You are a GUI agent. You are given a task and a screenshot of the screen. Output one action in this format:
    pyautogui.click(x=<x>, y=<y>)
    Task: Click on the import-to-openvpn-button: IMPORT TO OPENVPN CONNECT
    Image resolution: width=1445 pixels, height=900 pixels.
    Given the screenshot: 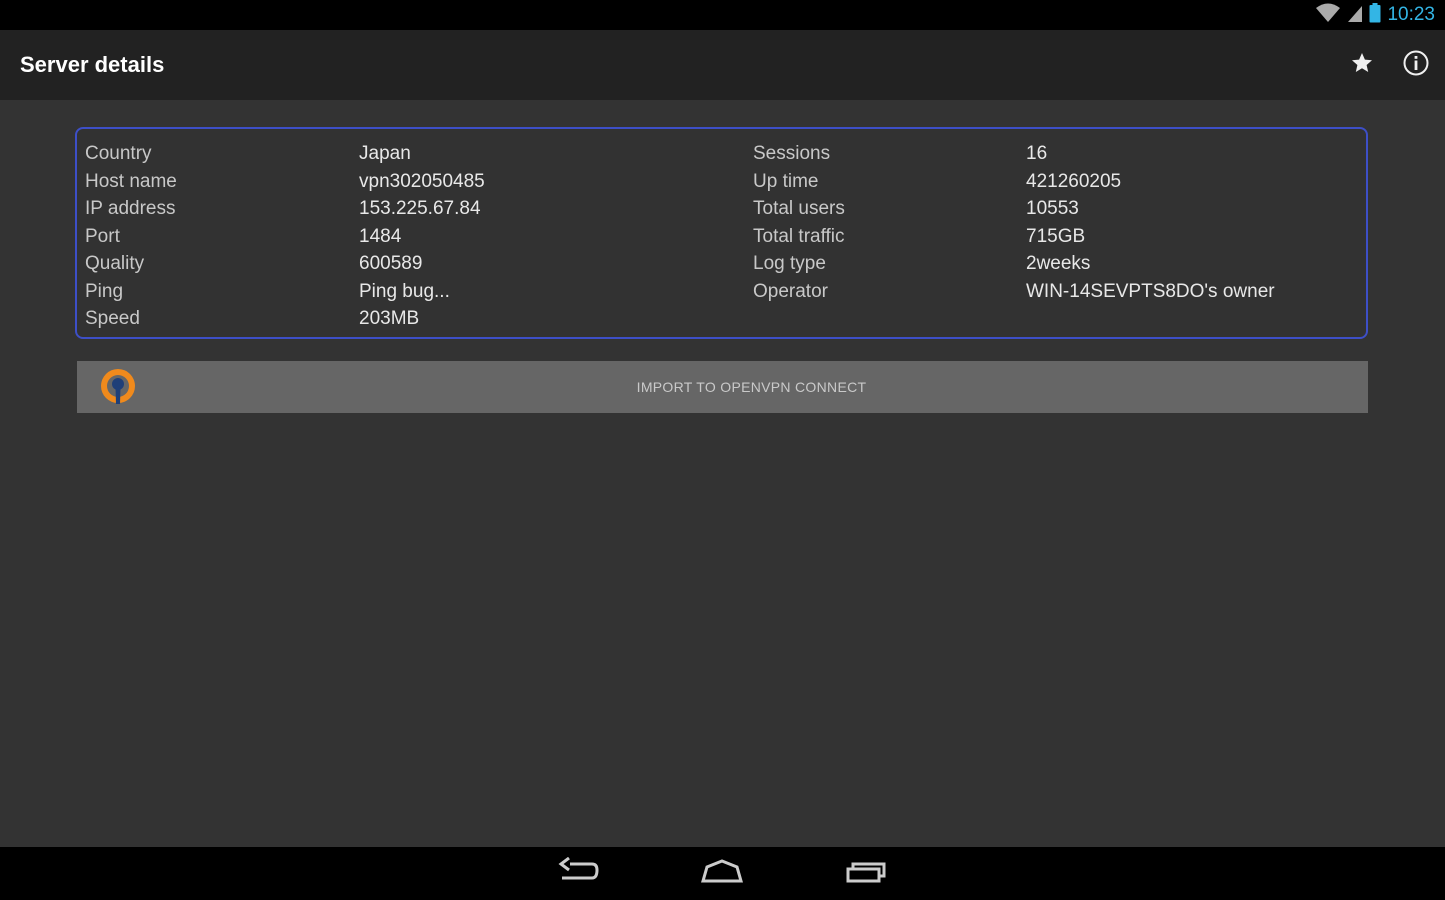 What is the action you would take?
    pyautogui.click(x=722, y=387)
    